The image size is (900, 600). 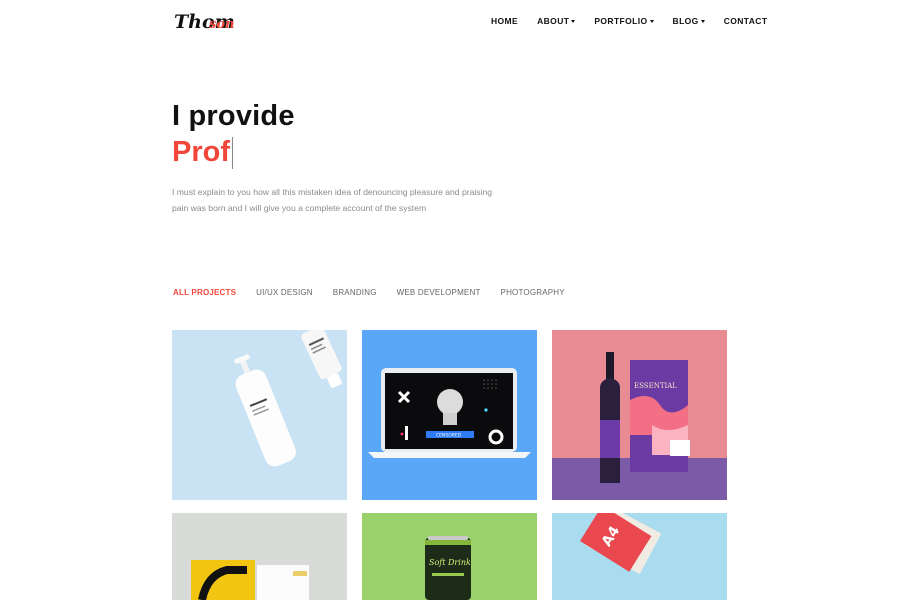 I want to click on nav-about-label: ABOUT, so click(x=553, y=21).